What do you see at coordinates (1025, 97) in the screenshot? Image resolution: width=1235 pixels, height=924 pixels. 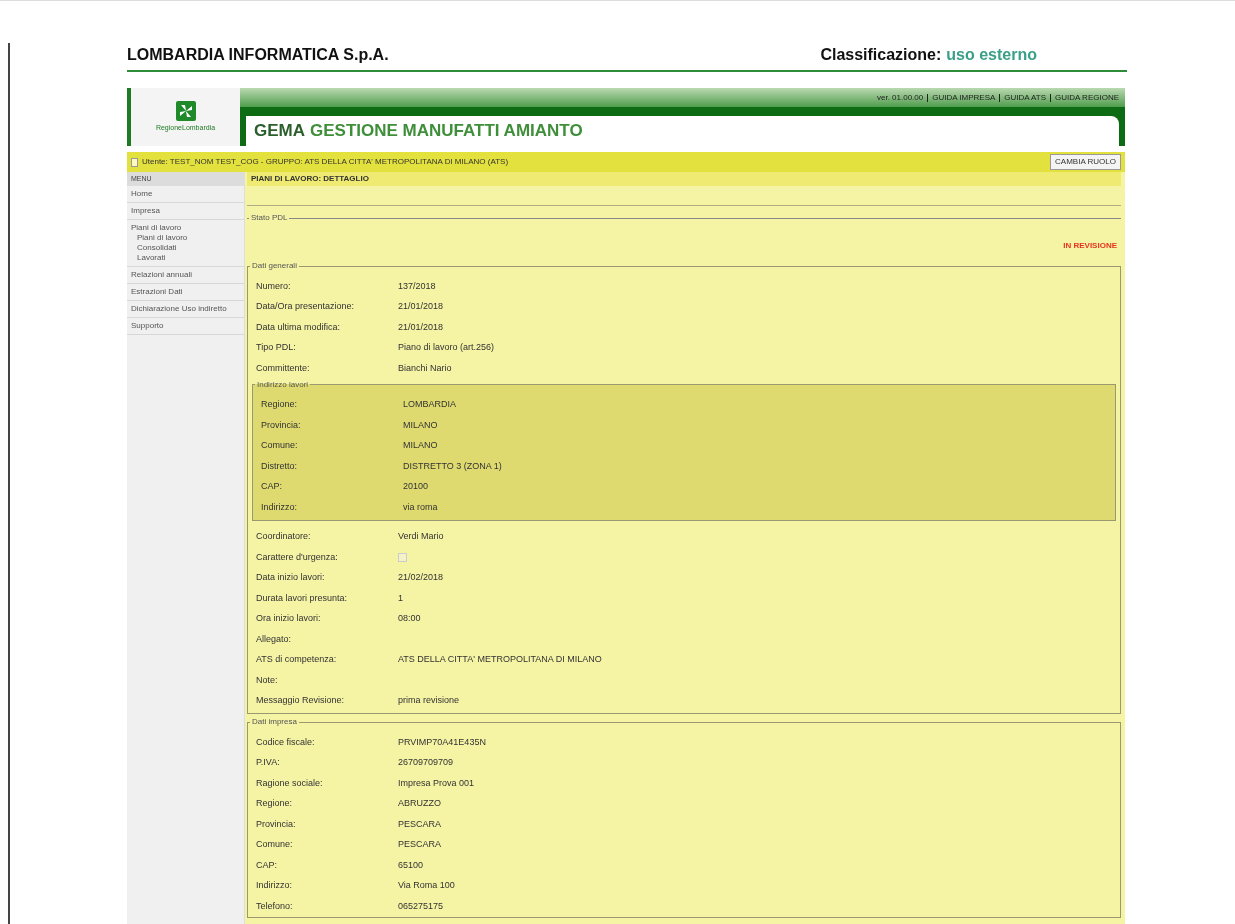 I see `header-link: GUIDA ATS` at bounding box center [1025, 97].